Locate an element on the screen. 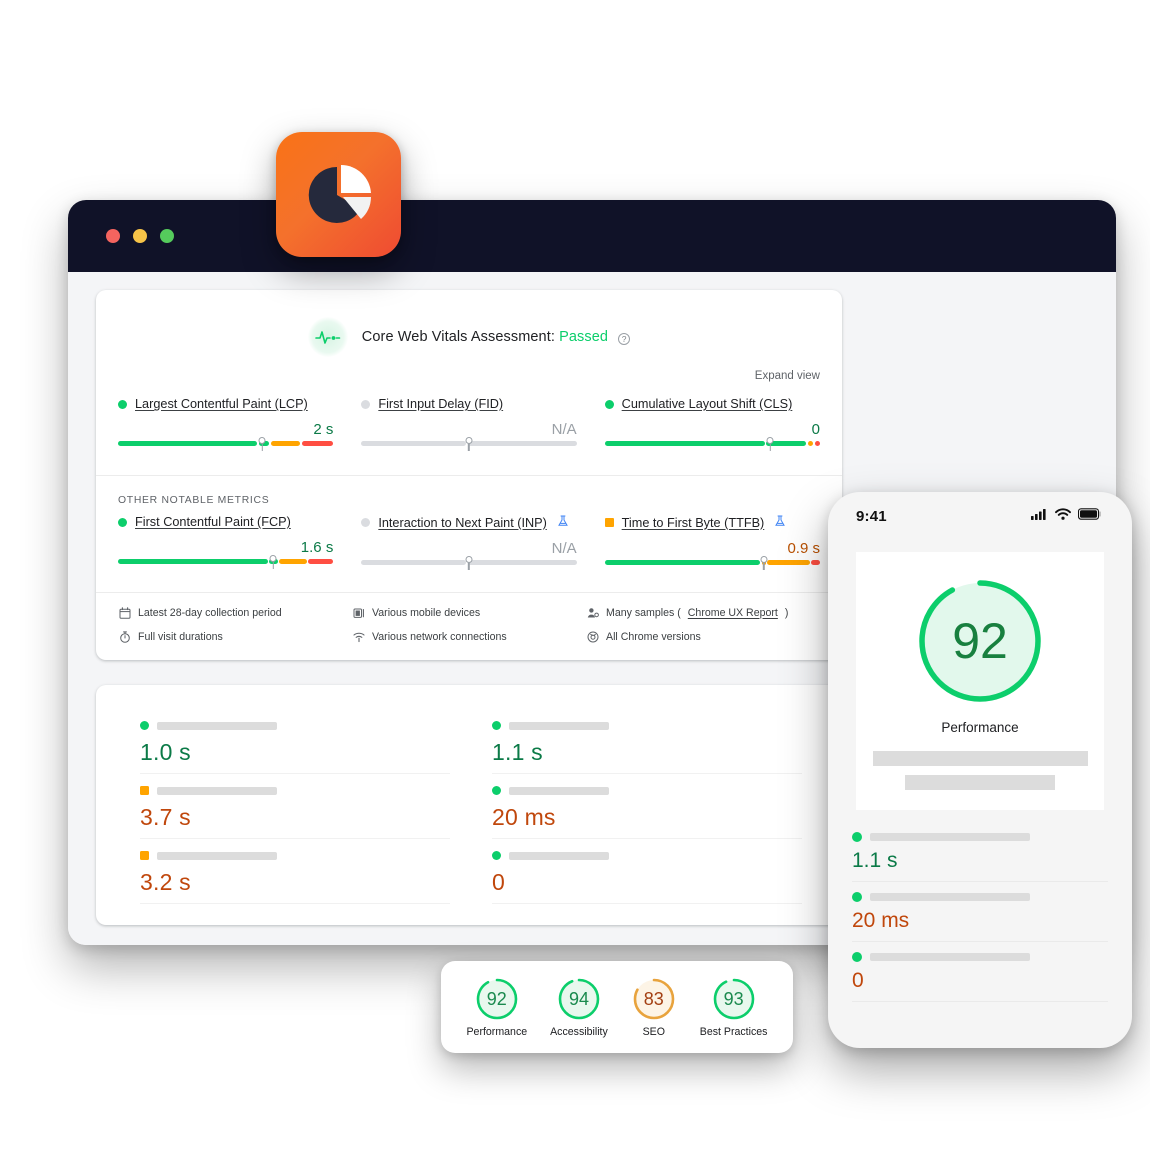 The width and height of the screenshot is (1150, 1150). assessment-prefix: Core Web Vitals Assessment: is located at coordinates (460, 337).